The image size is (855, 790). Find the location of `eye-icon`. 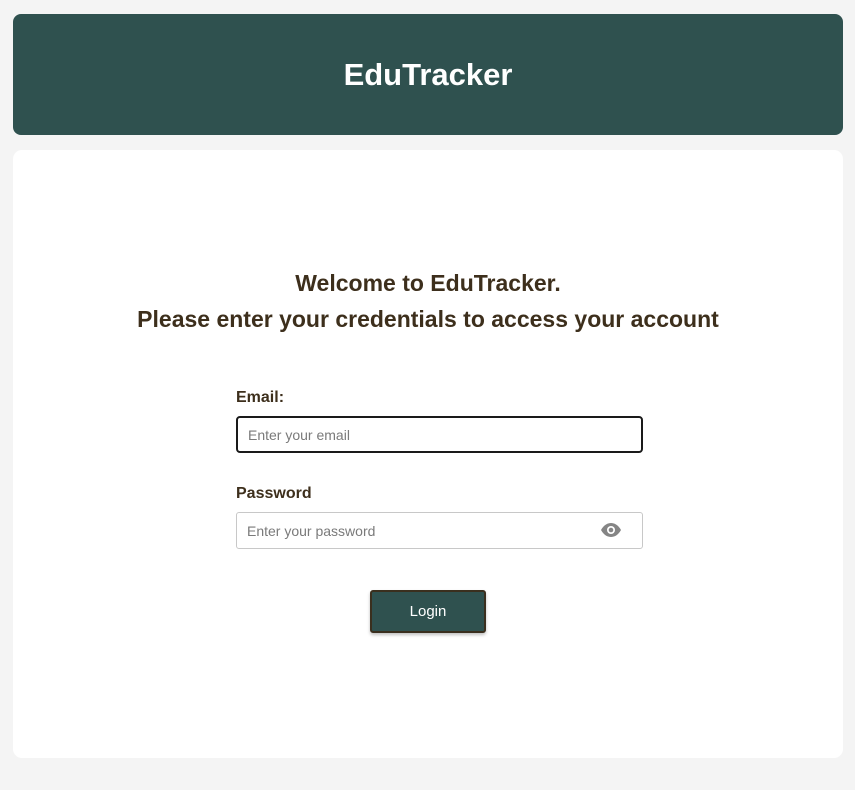

eye-icon is located at coordinates (611, 530).